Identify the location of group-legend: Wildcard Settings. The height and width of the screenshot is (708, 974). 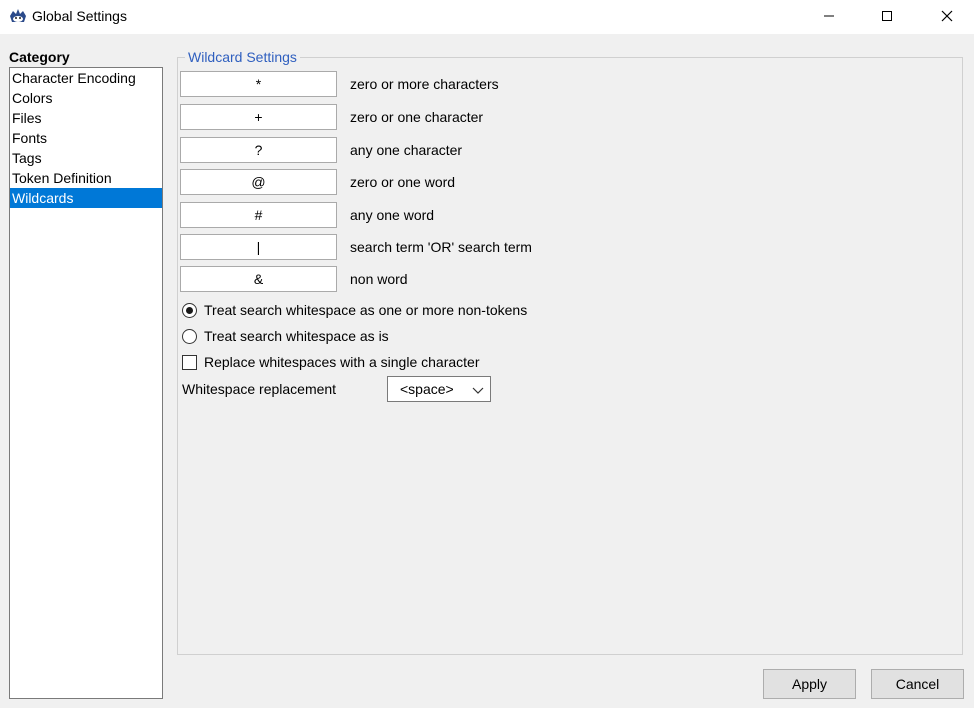
(242, 57).